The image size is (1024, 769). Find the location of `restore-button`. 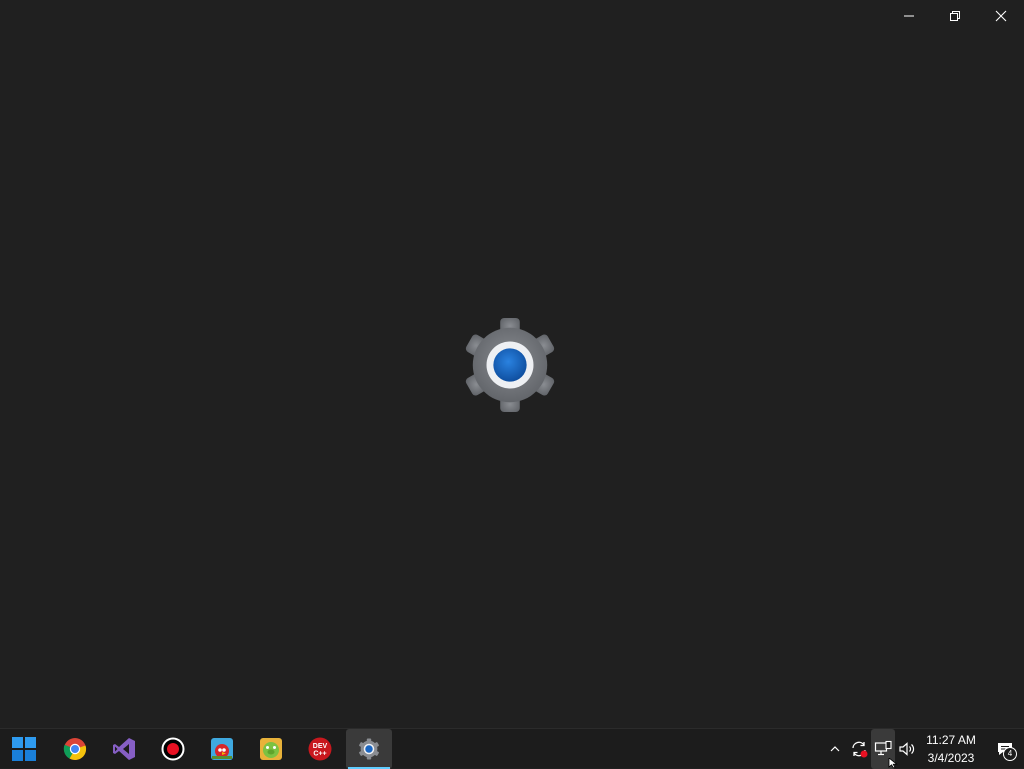

restore-button is located at coordinates (955, 16).